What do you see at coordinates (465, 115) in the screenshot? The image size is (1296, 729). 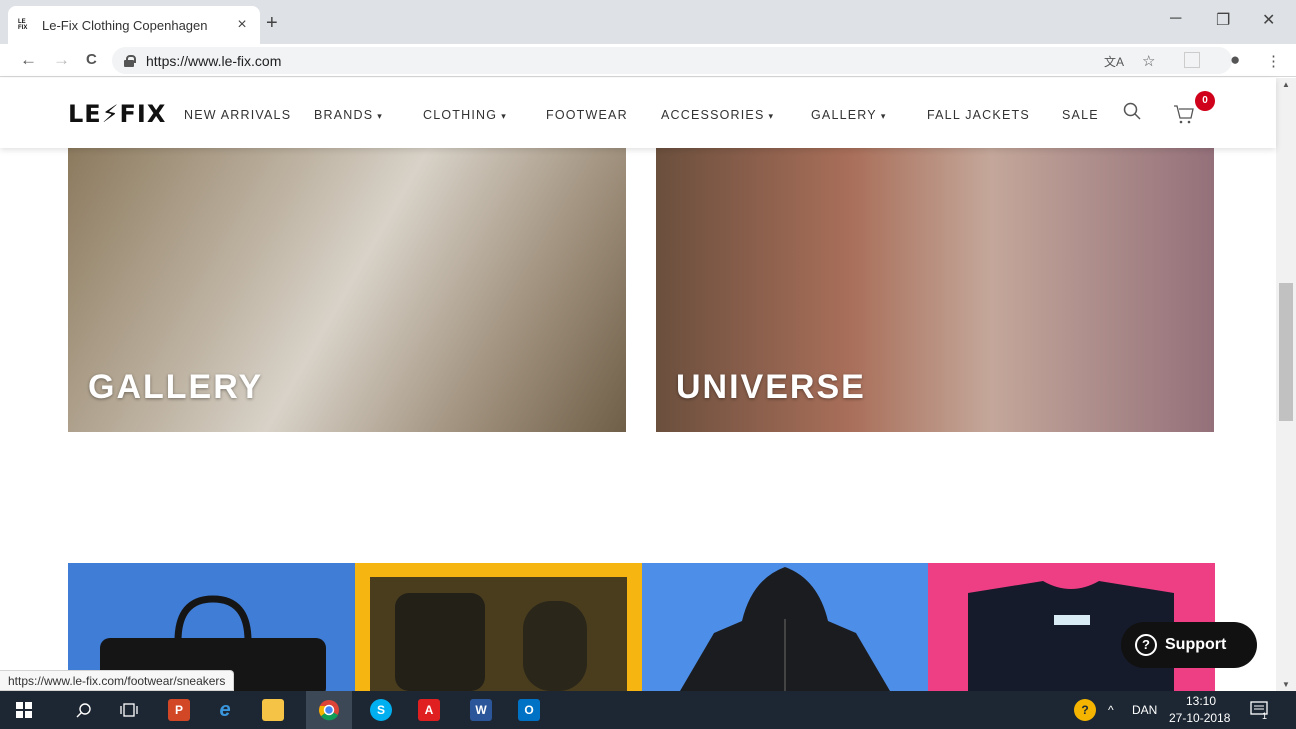 I see `nav-clothing: CLOTHING ▾` at bounding box center [465, 115].